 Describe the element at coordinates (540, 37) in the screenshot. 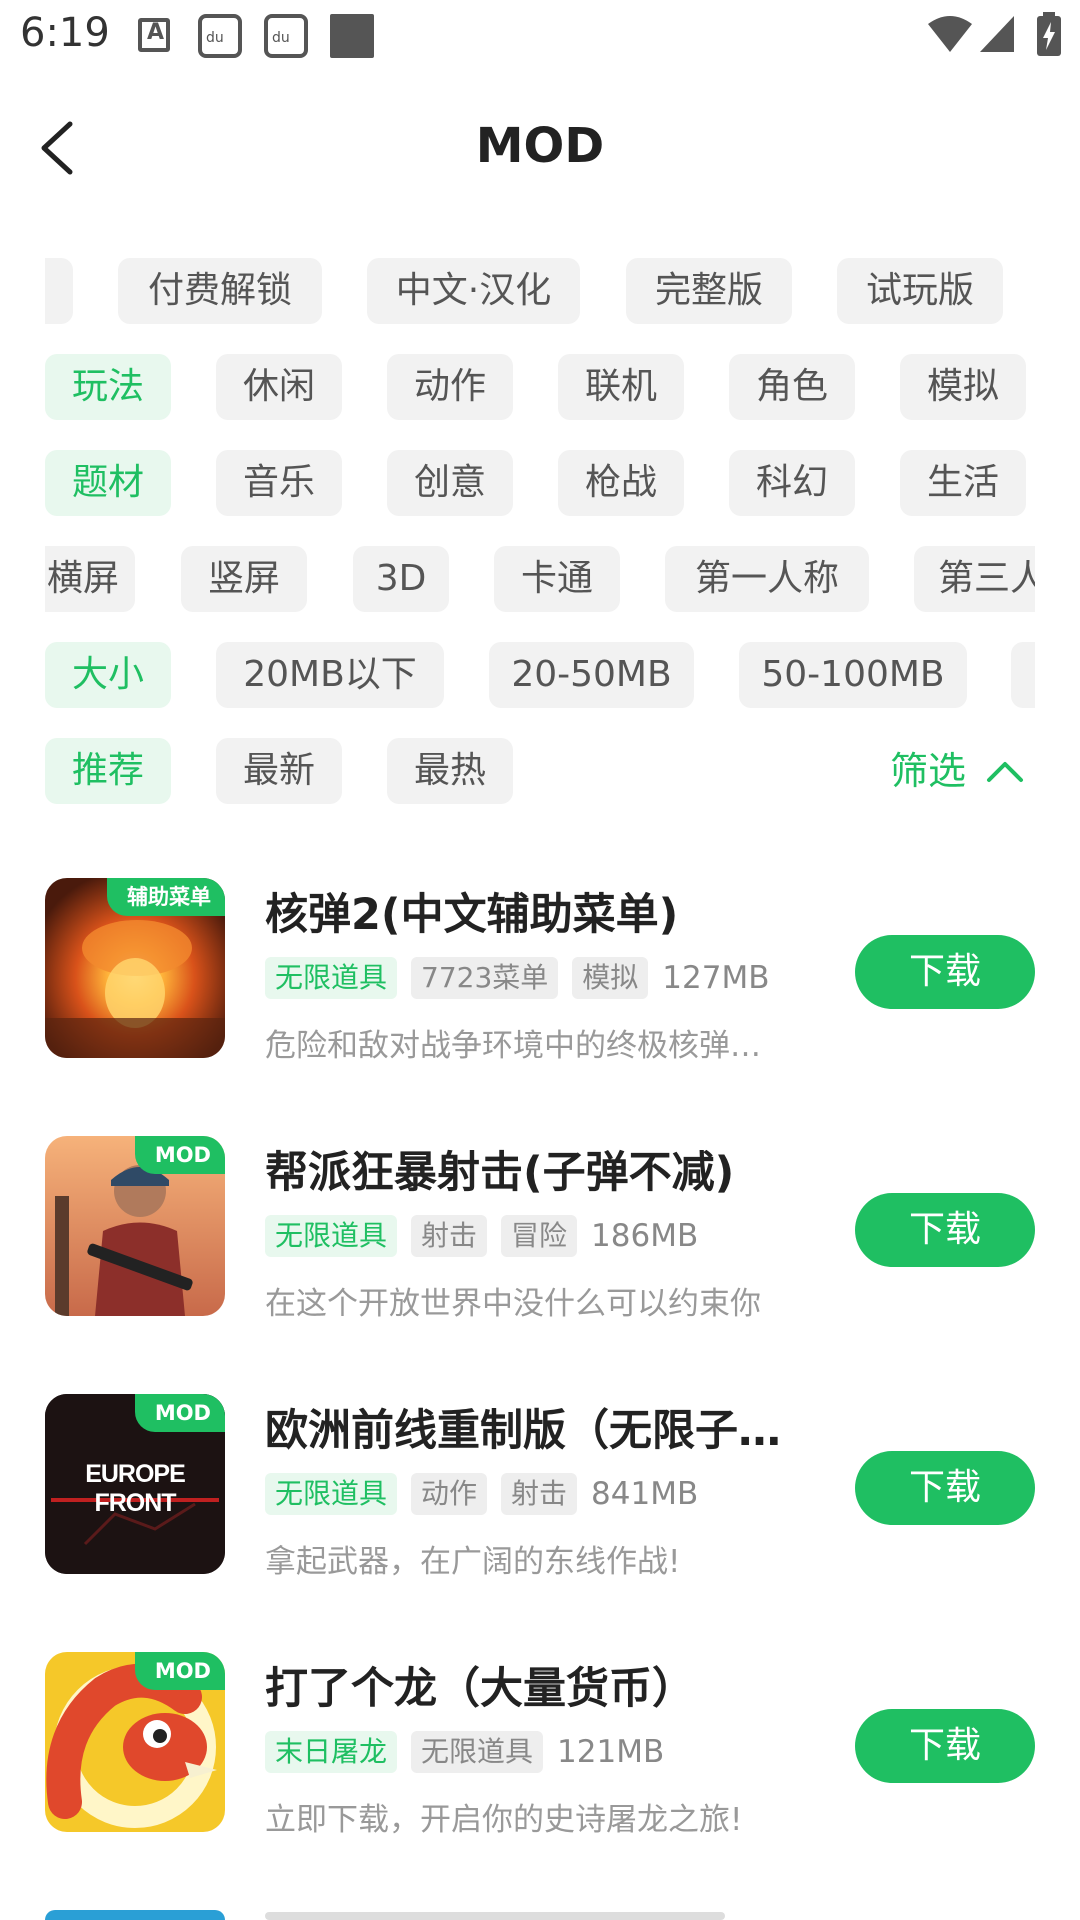

I see `status-bar: 6:19 A du du` at that location.